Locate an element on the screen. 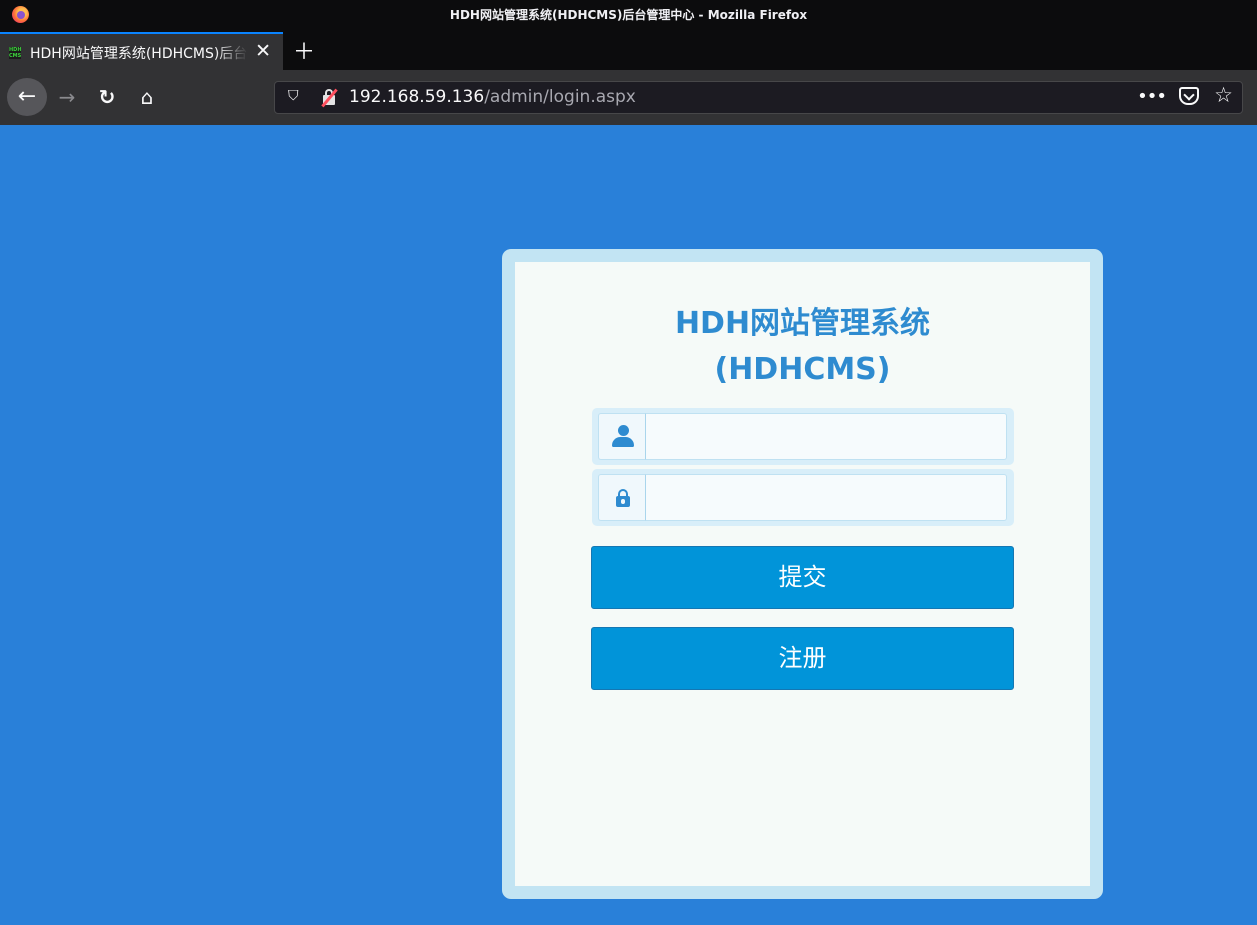  login-title-line1: HDH网站管理系统 is located at coordinates (802, 323).